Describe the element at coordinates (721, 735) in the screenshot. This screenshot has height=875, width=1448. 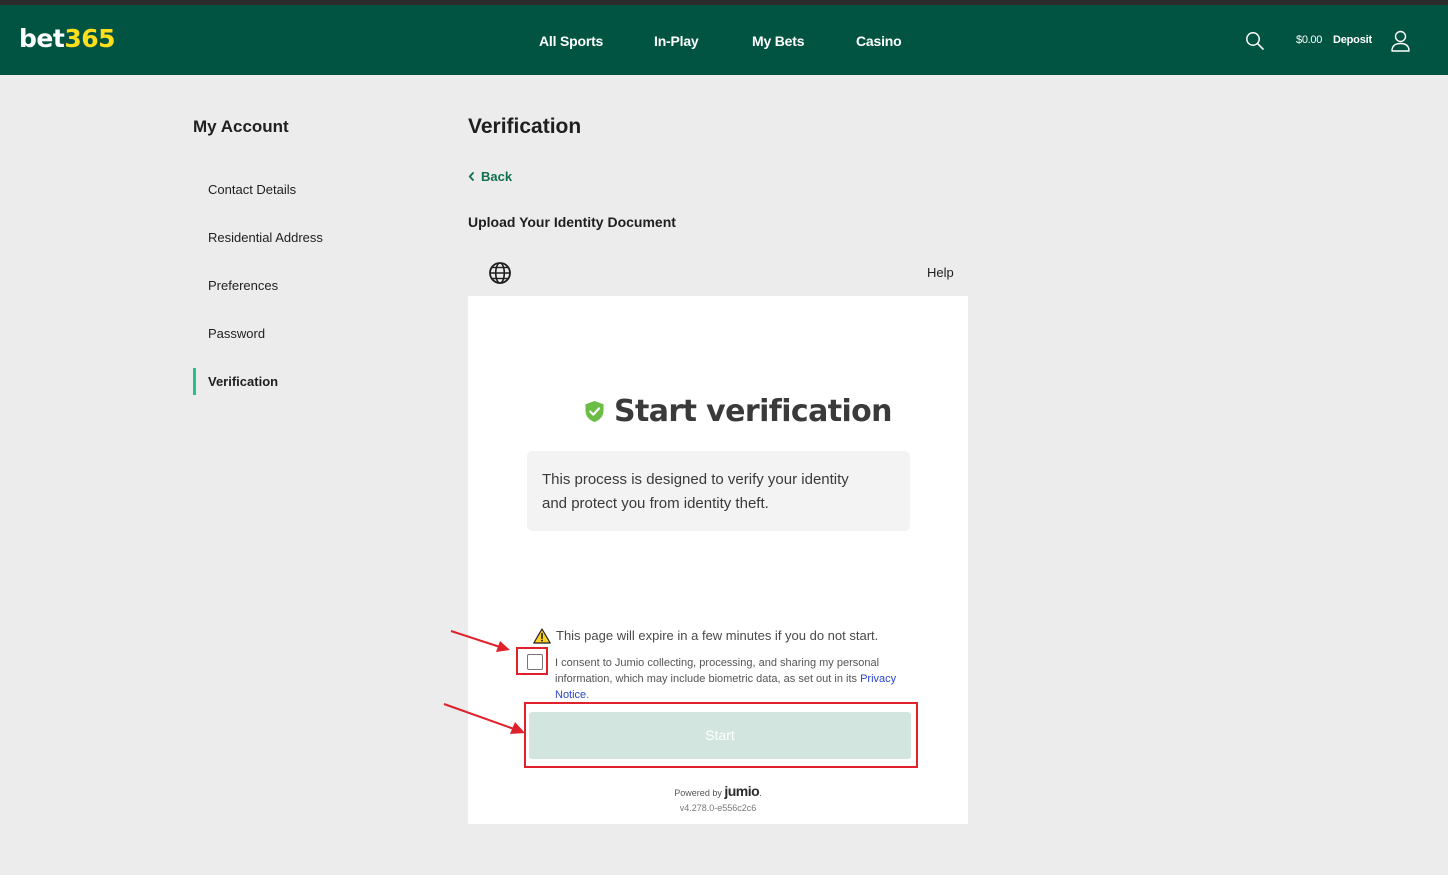
I see `annotation-highlight-start-button` at that location.